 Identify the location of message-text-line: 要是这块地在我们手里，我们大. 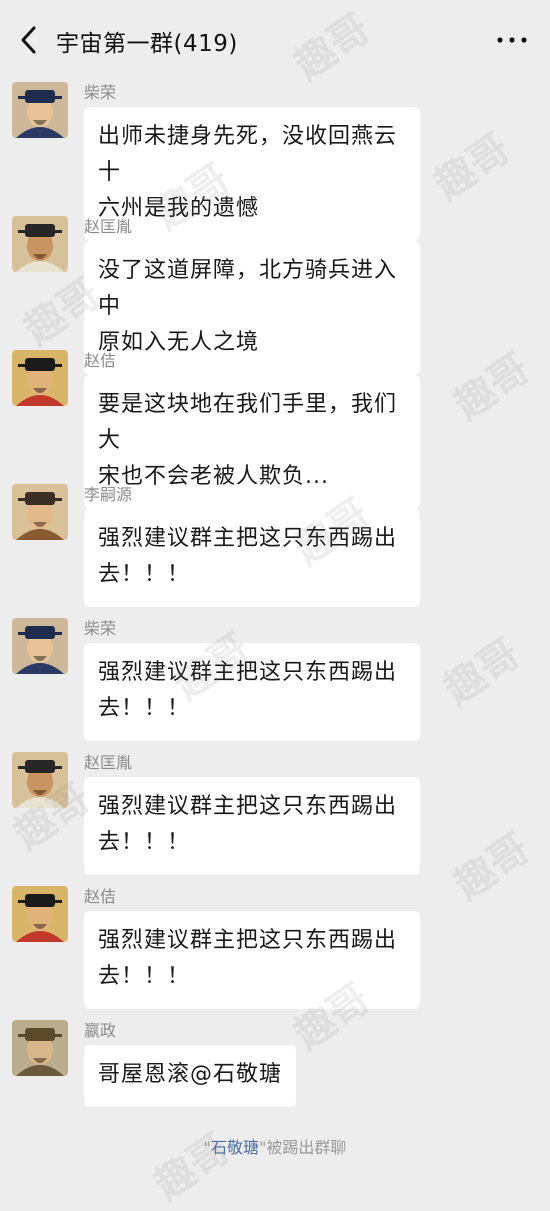
(248, 422).